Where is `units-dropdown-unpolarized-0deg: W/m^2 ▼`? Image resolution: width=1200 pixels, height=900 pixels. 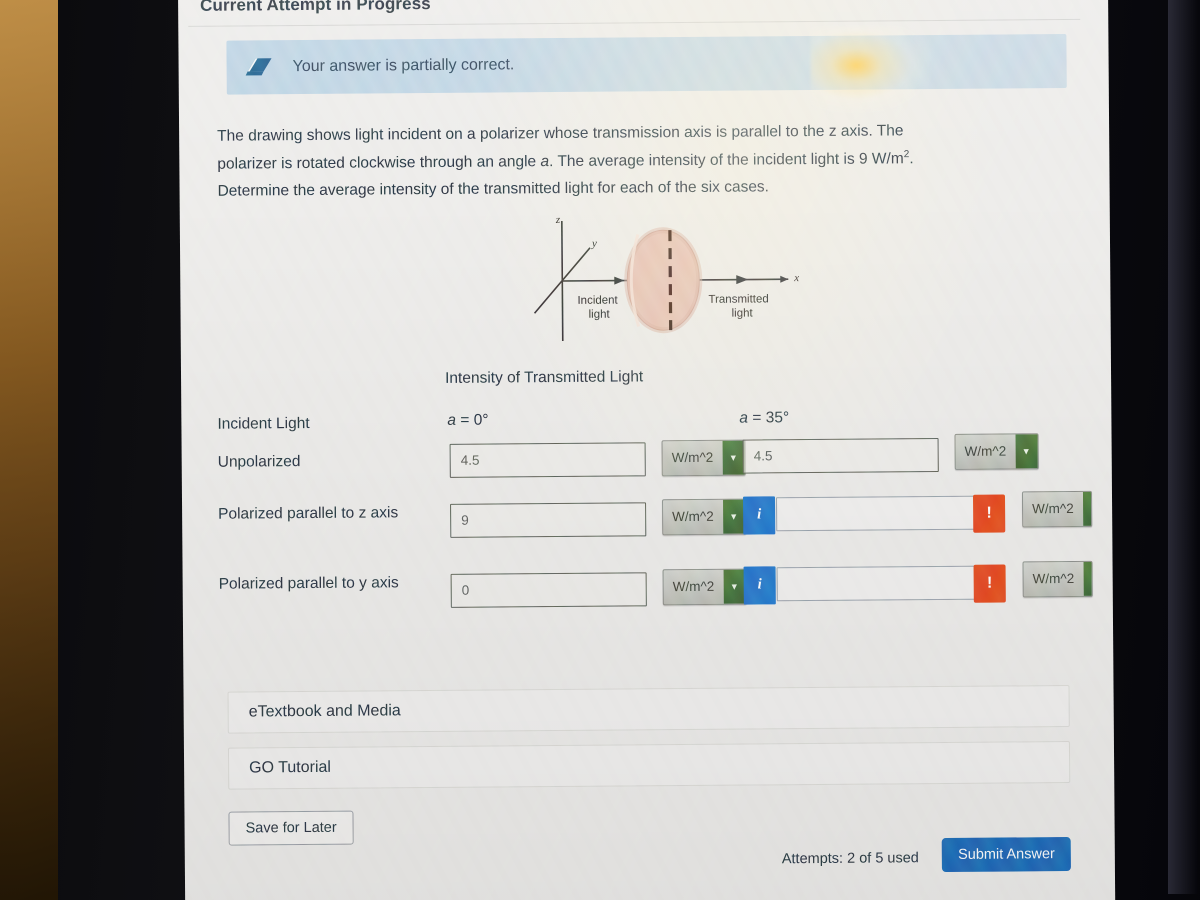
units-dropdown-unpolarized-0deg: W/m^2 ▼ is located at coordinates (703, 457).